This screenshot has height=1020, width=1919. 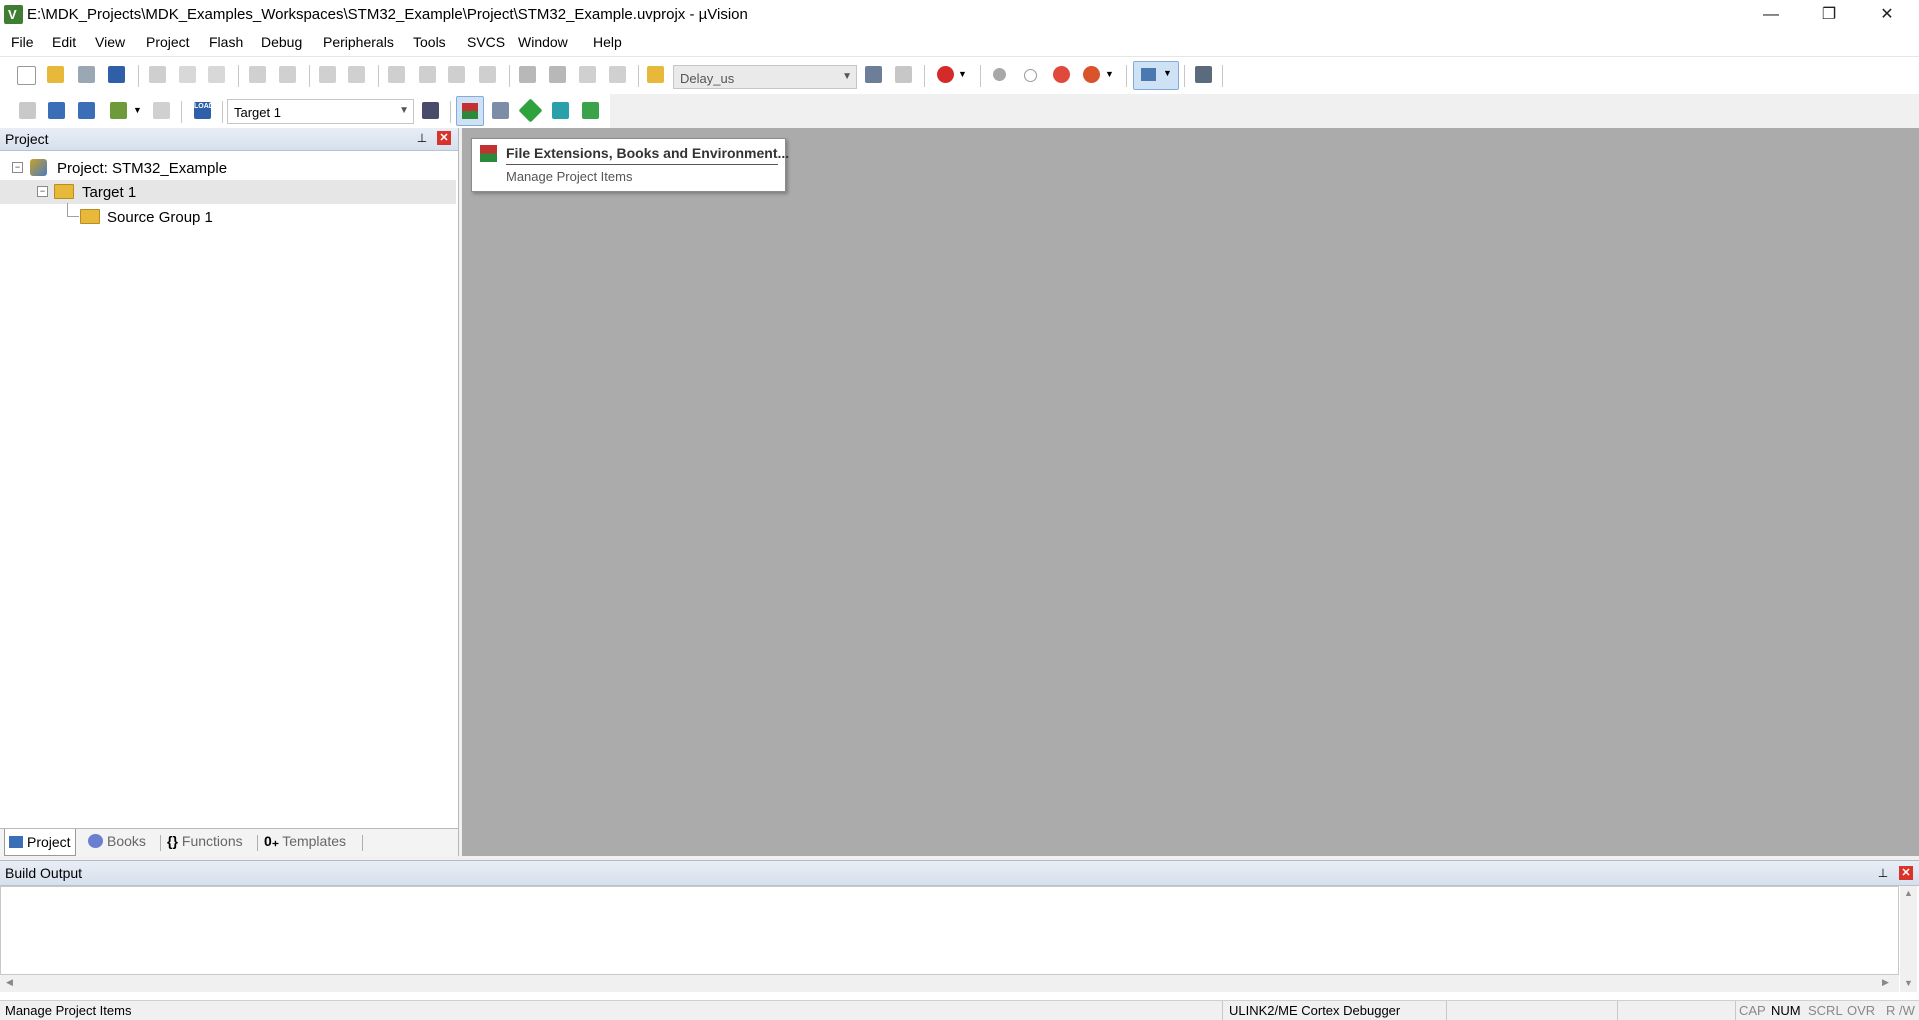 I want to click on tab-functions: {} Functions, so click(x=205, y=841).